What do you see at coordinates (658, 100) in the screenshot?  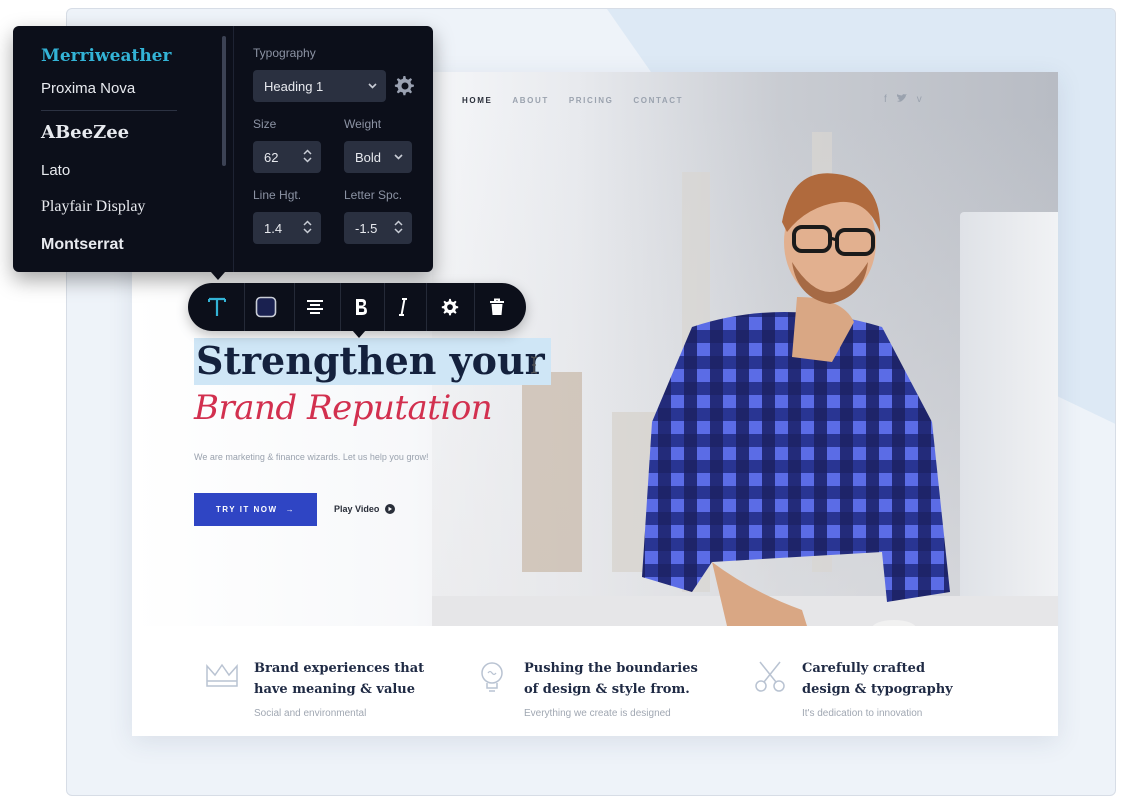 I see `nav-contact: CONTACT` at bounding box center [658, 100].